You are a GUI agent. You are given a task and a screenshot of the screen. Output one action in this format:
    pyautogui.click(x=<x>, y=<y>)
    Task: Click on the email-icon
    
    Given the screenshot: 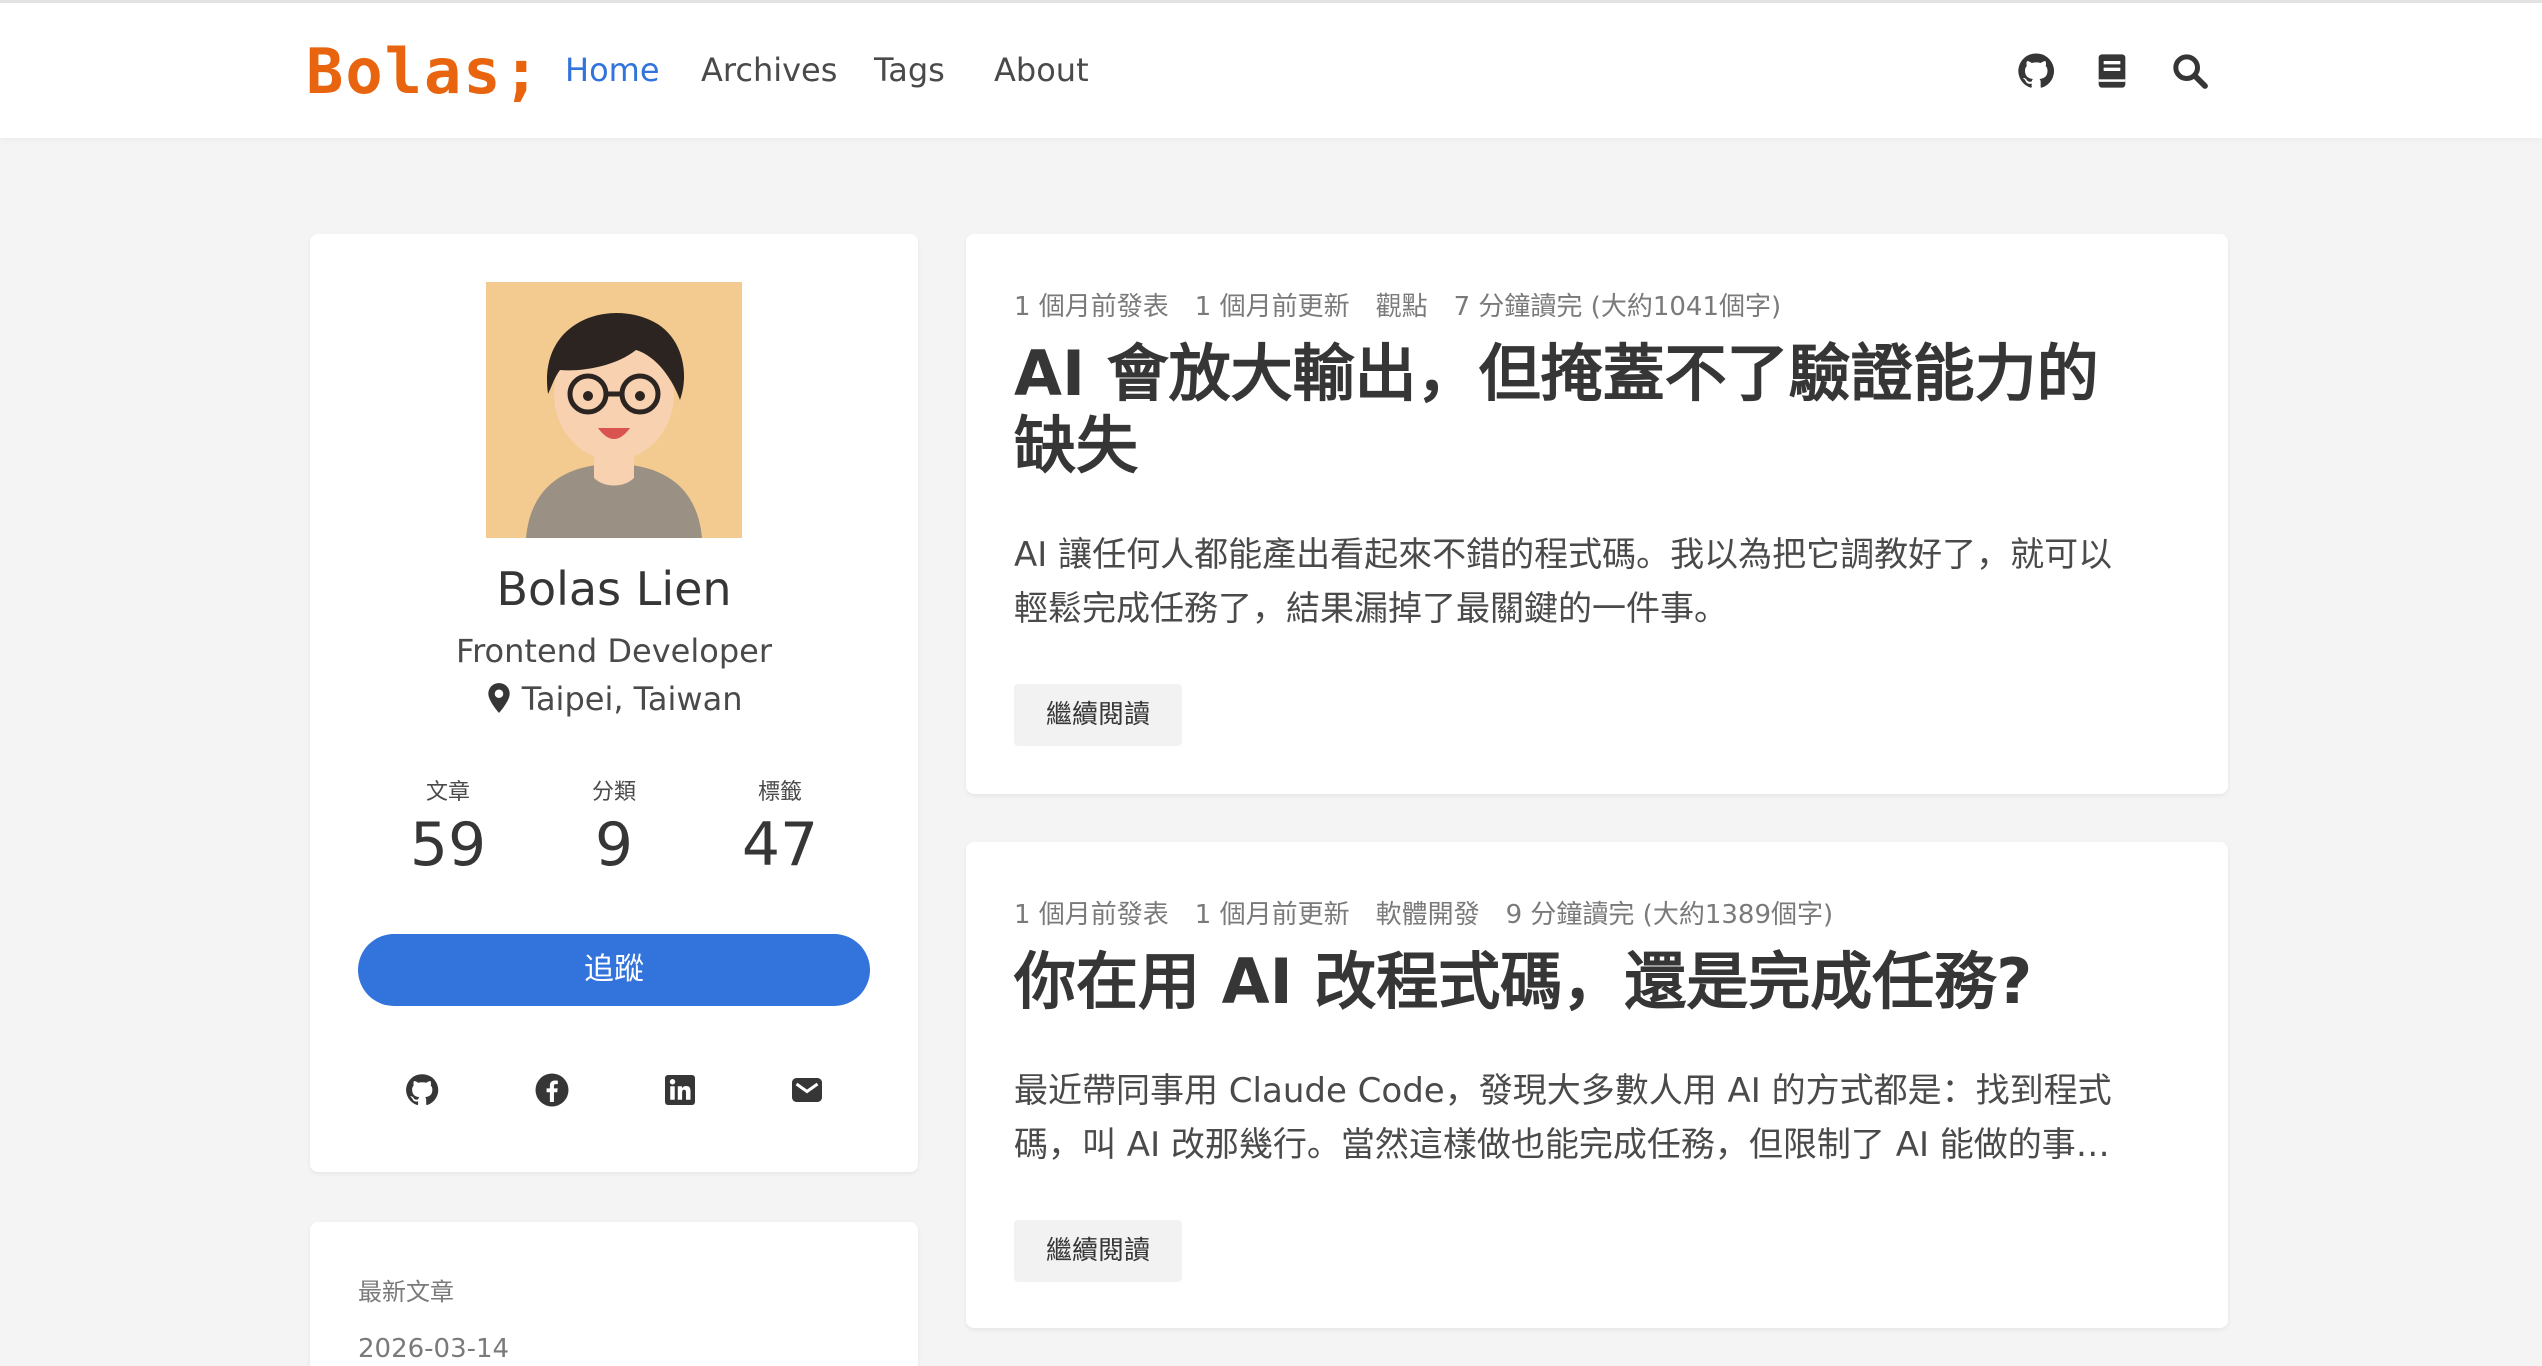 What is the action you would take?
    pyautogui.click(x=807, y=1090)
    